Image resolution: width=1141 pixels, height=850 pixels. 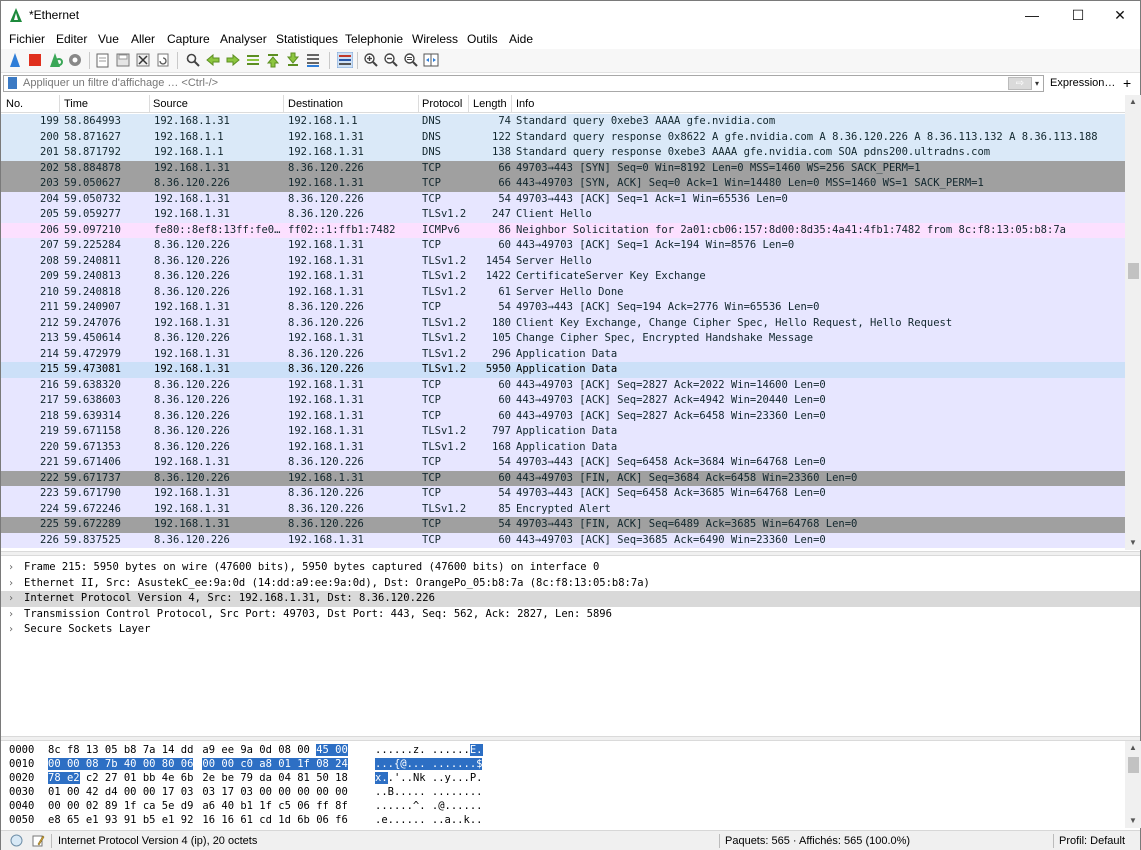 I want to click on menu-vue: Vue, so click(x=108, y=39).